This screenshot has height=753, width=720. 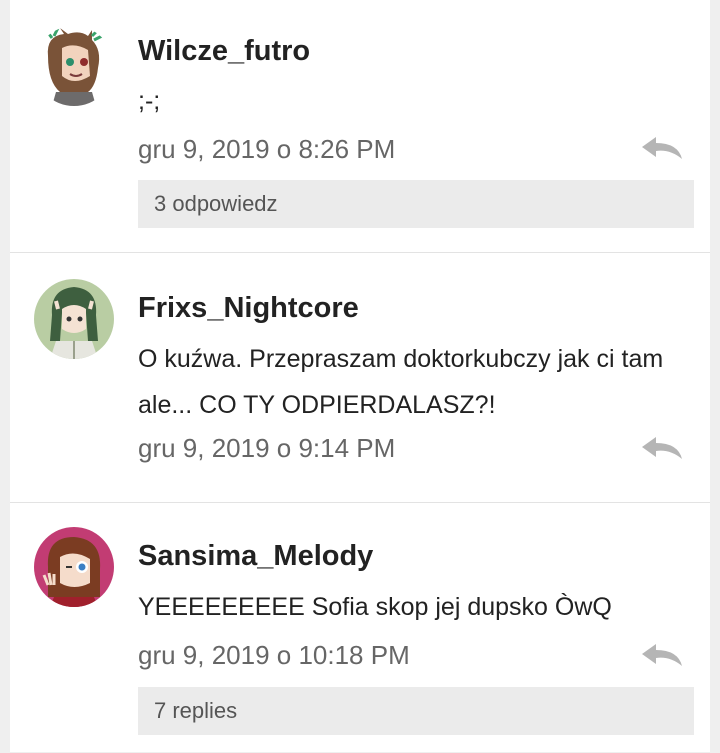 I want to click on comment-author: Frixs_Nightcore, so click(x=248, y=308).